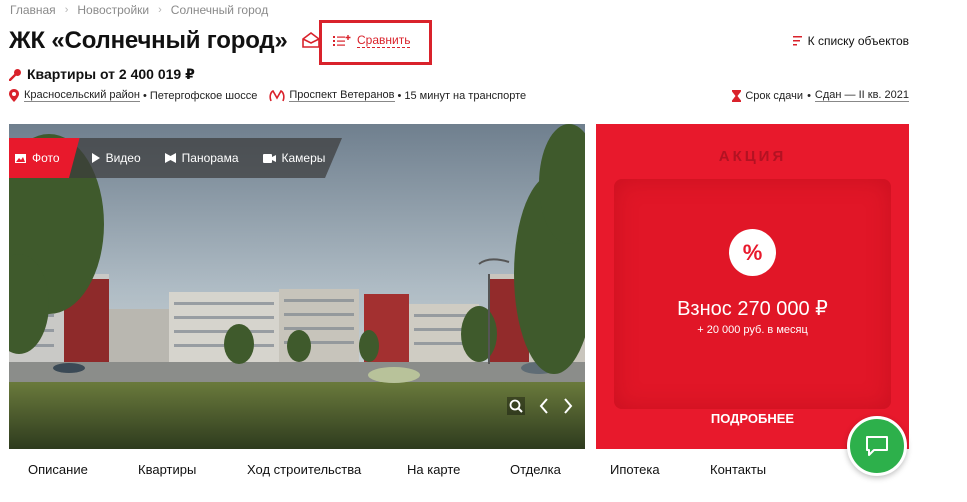  I want to click on to-list-button: К списку объектов, so click(850, 41).